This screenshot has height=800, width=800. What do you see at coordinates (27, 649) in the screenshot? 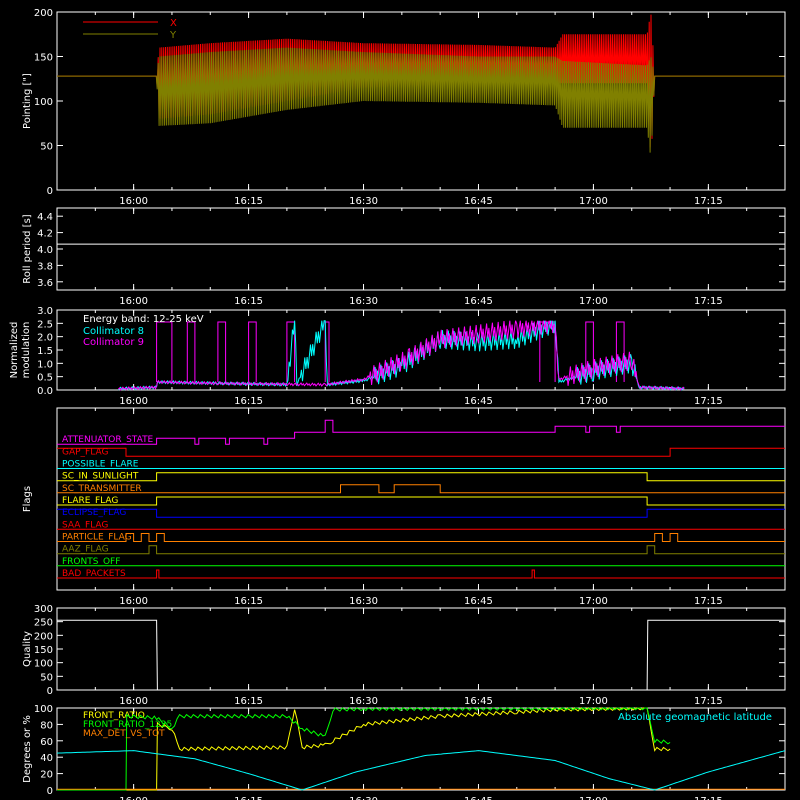
I see `y-axis-label: Quality` at bounding box center [27, 649].